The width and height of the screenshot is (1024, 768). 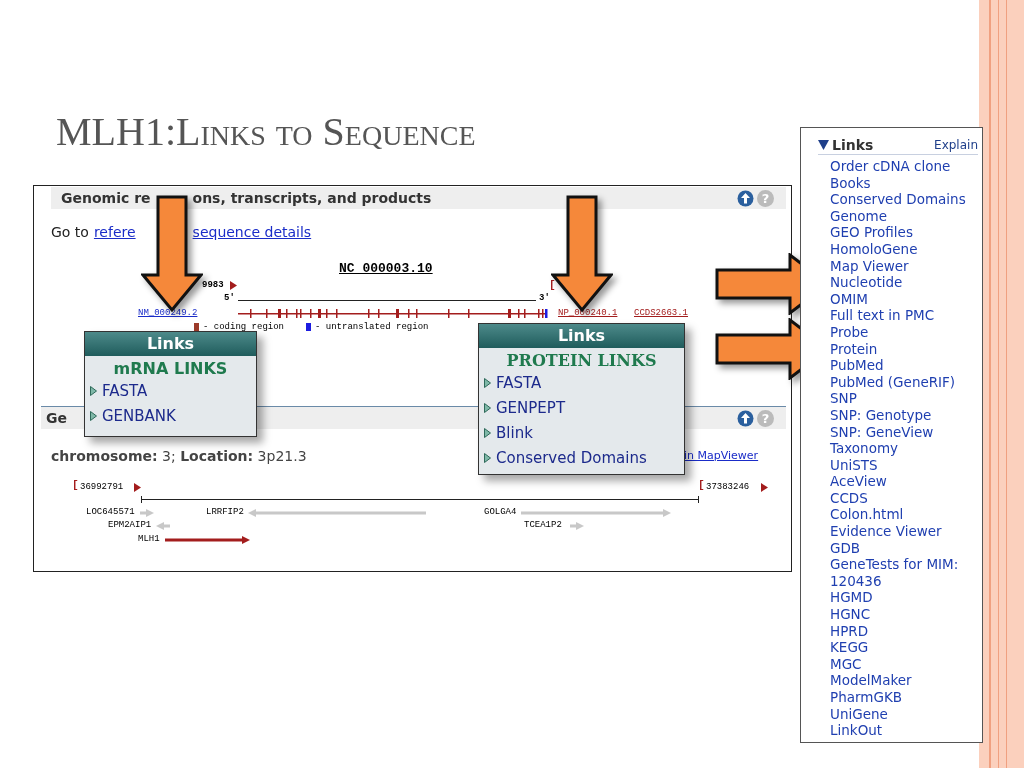 I want to click on sidebar-link: UniGene, so click(x=905, y=714).